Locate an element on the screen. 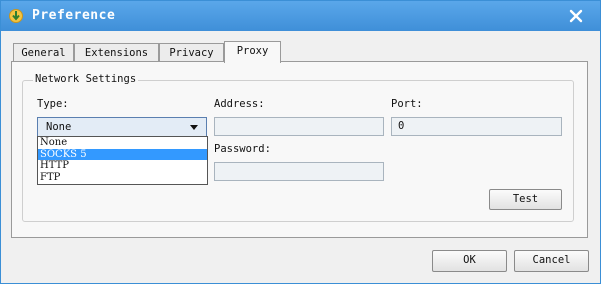  tab-extensions: Extensions is located at coordinates (116, 52).